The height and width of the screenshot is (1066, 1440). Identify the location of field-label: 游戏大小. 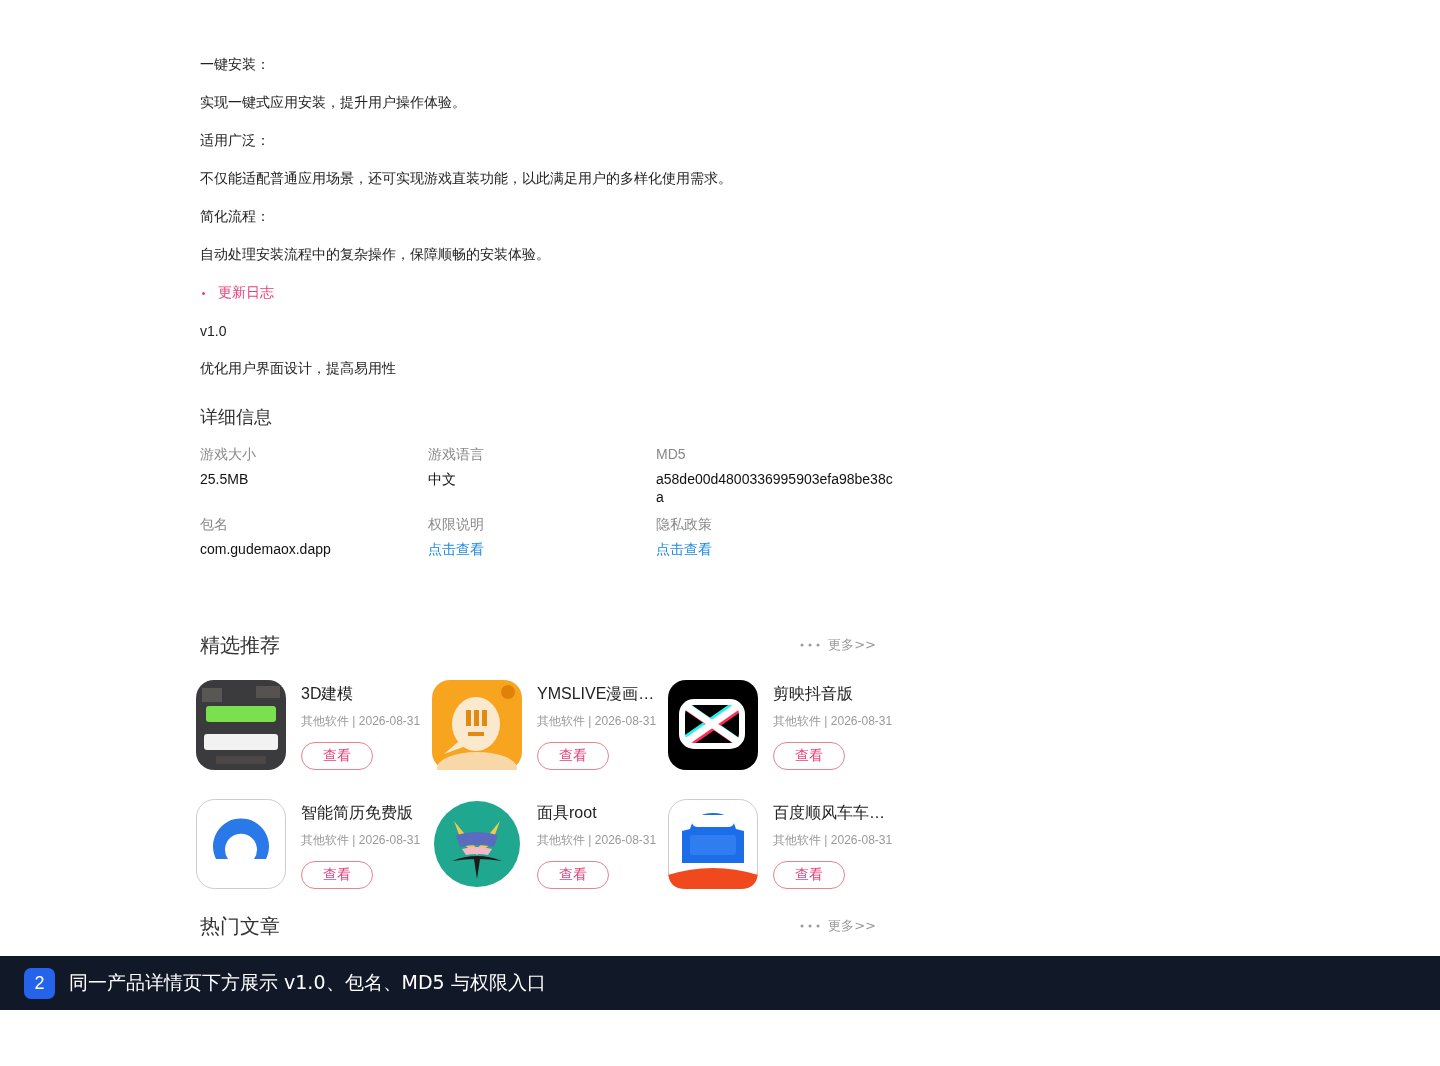
(228, 454).